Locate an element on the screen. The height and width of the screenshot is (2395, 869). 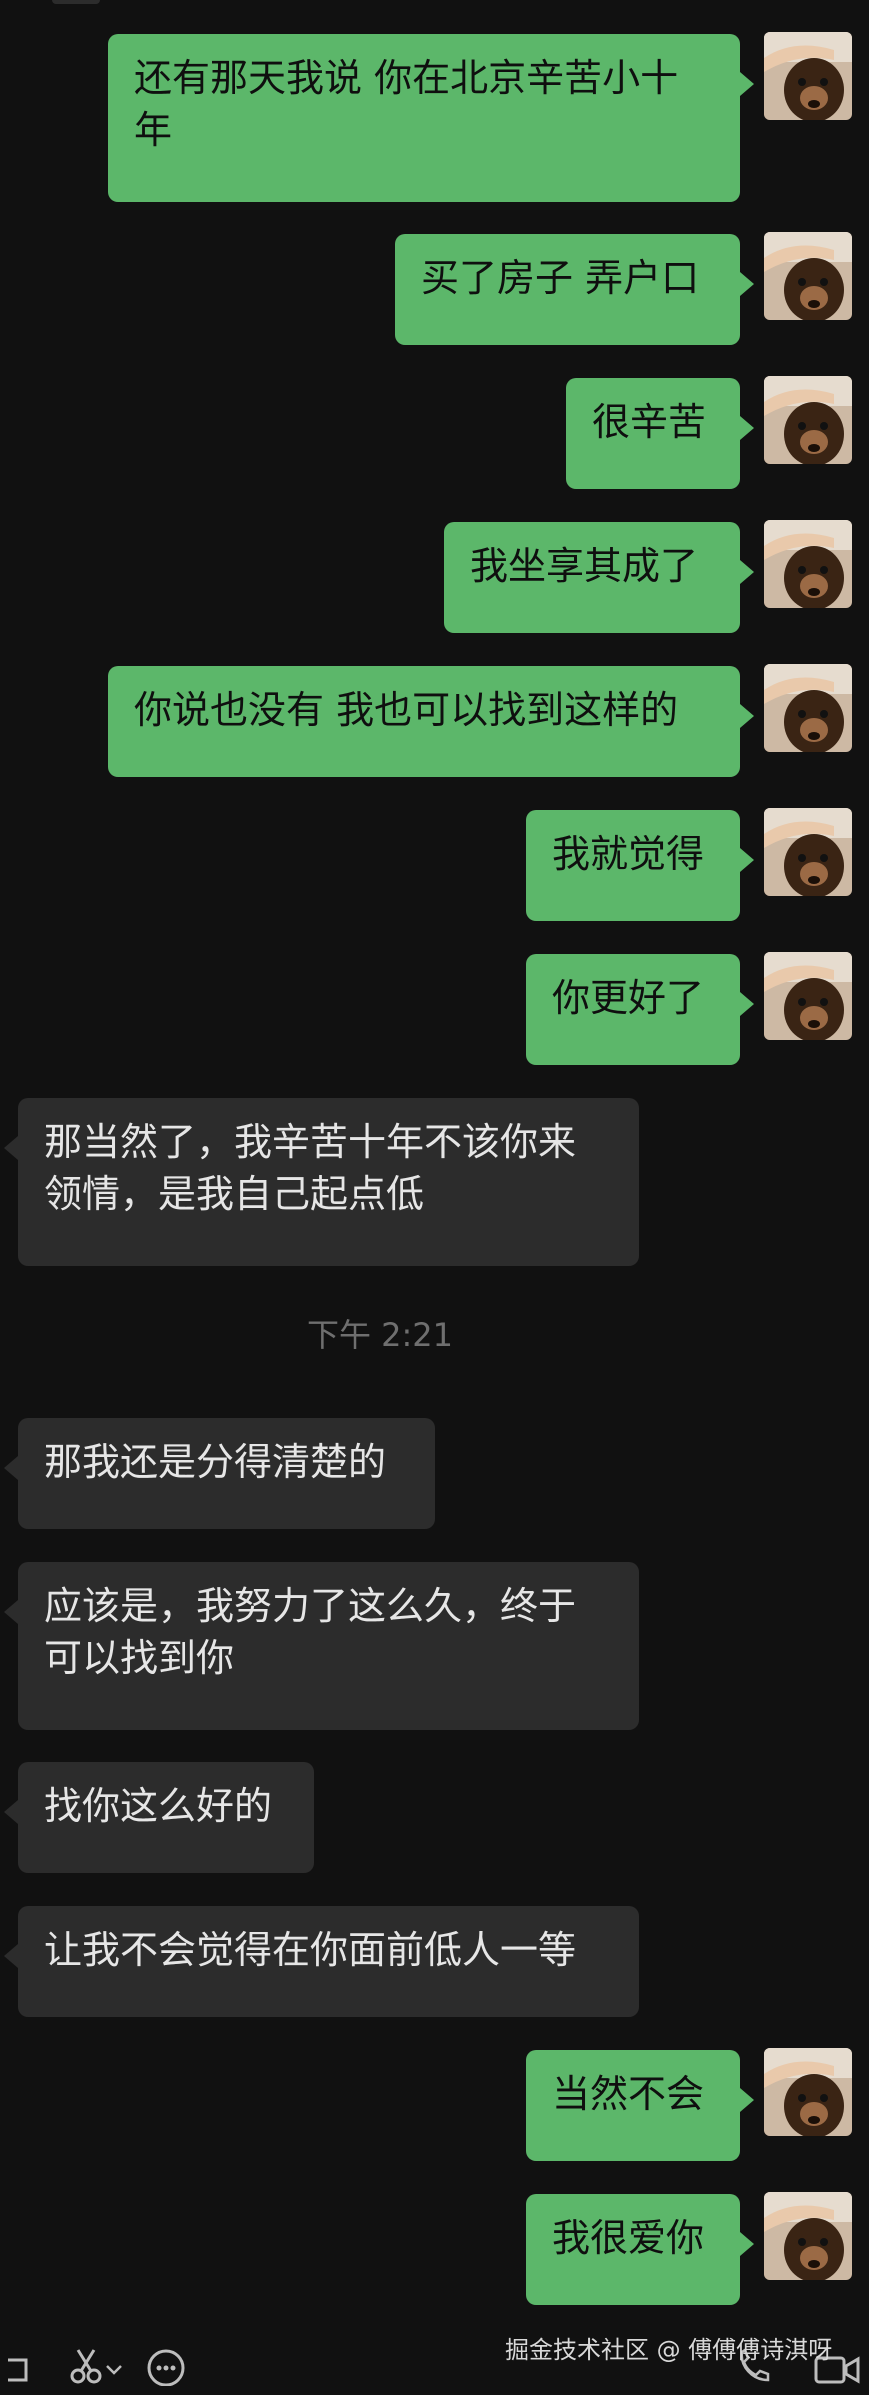
message-bubble: 很辛苦 is located at coordinates (660, 433).